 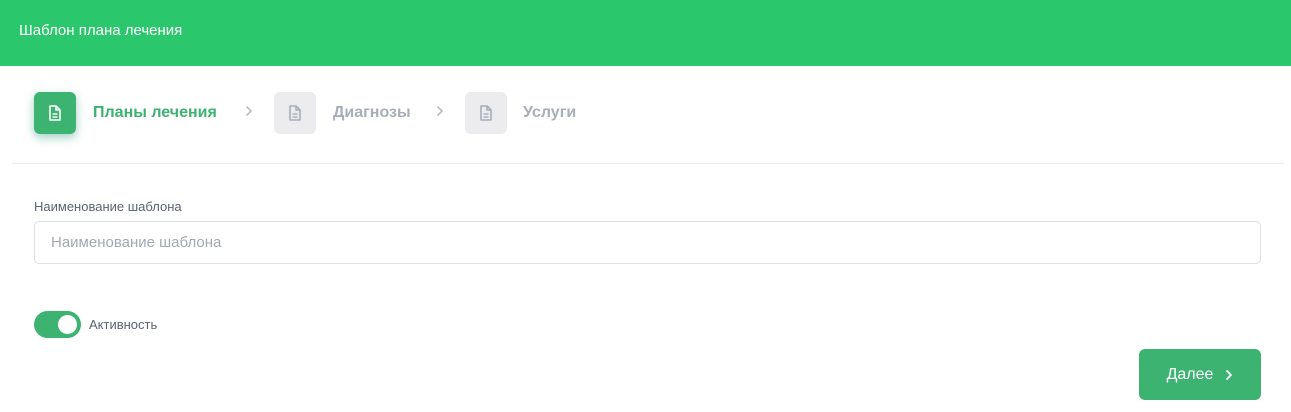 I want to click on next-button-label: Далее, so click(x=1190, y=374).